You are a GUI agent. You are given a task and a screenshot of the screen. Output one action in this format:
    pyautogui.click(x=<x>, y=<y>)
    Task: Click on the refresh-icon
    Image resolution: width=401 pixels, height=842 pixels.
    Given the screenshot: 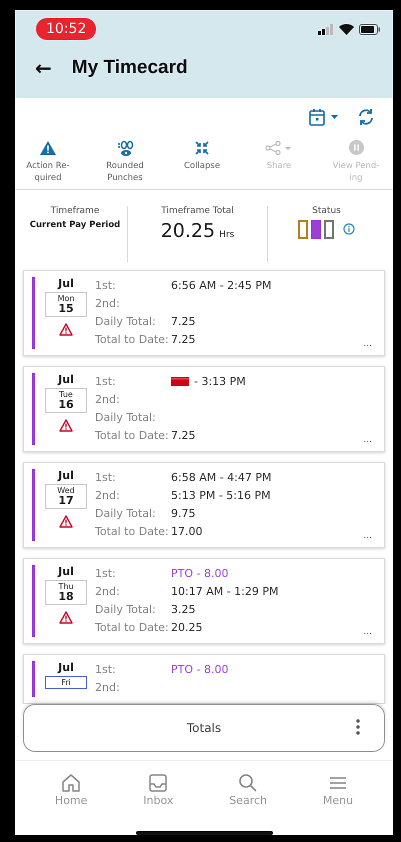 What is the action you would take?
    pyautogui.click(x=366, y=117)
    